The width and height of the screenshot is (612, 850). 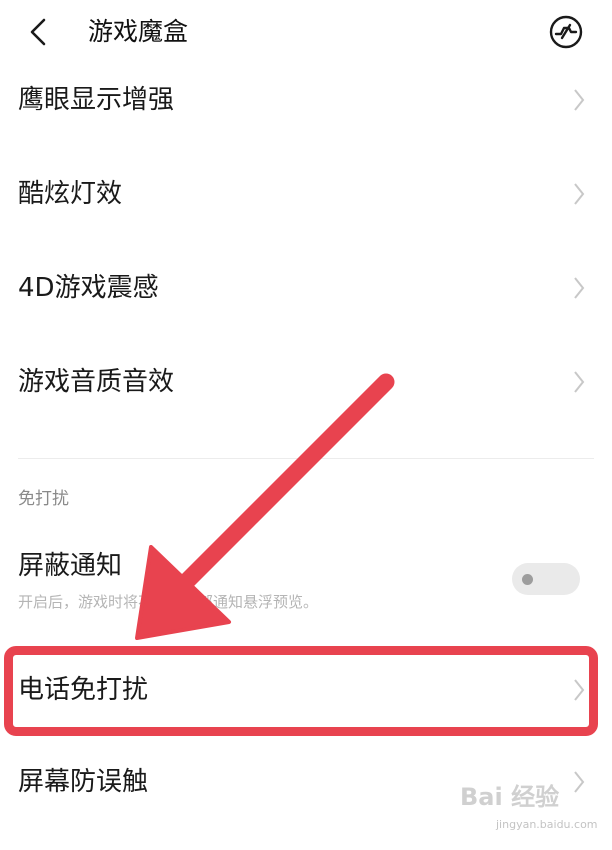 What do you see at coordinates (510, 797) in the screenshot?
I see `watermark-brand: Bai 经验` at bounding box center [510, 797].